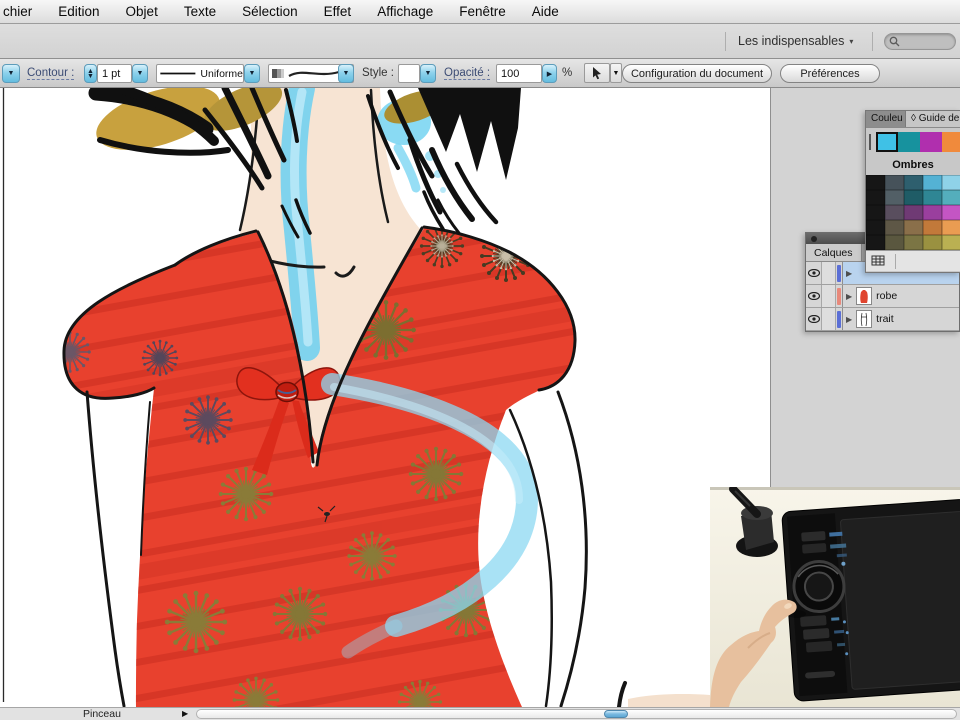 The height and width of the screenshot is (720, 960). Describe the element at coordinates (567, 73) in the screenshot. I see `percent-label: %` at that location.